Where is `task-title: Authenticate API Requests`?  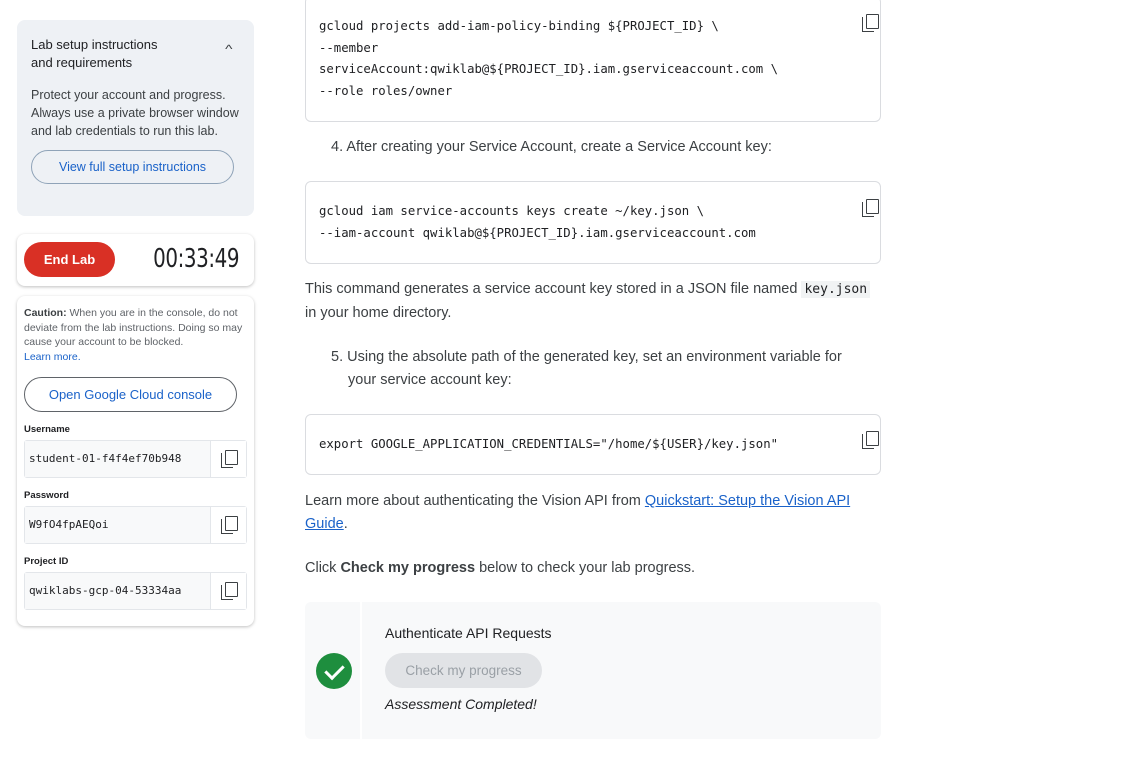
task-title: Authenticate API Requests is located at coordinates (468, 633).